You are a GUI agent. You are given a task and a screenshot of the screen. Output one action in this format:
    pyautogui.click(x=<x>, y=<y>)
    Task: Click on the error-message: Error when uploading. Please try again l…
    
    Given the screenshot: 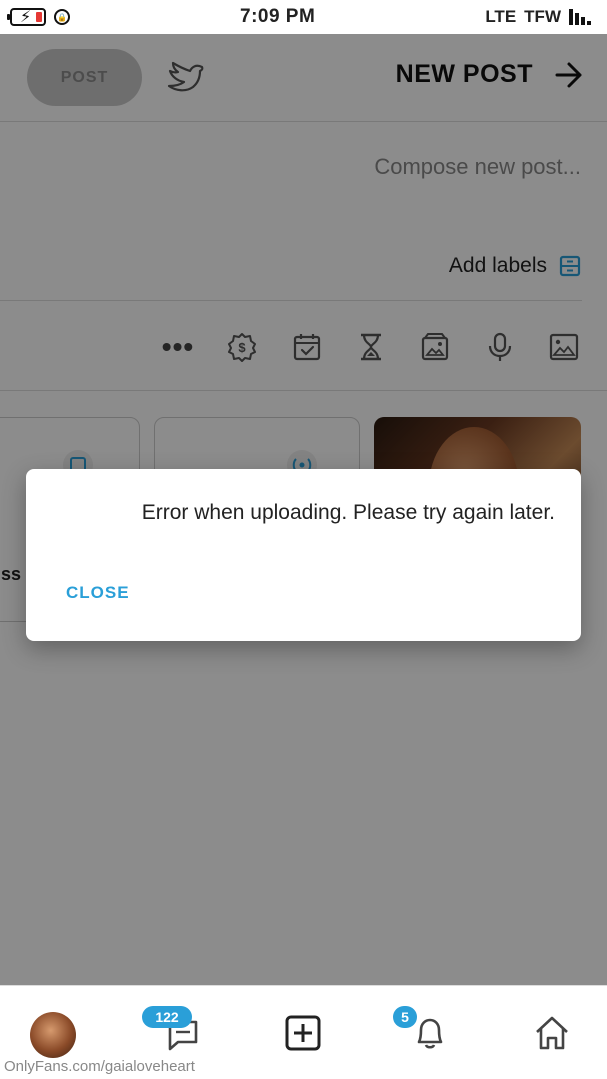 What is the action you would take?
    pyautogui.click(x=348, y=512)
    